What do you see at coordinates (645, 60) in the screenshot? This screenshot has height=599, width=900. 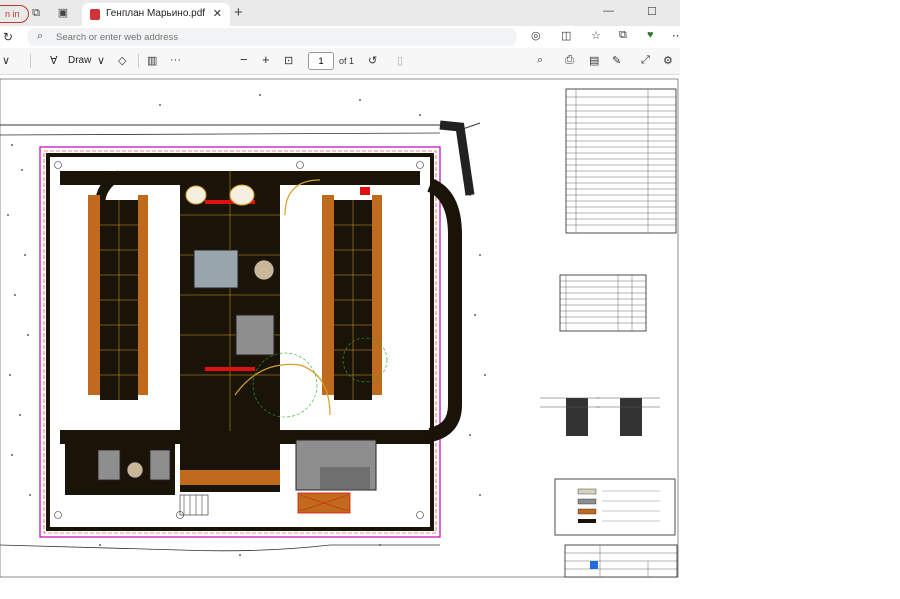 I see `fullscreen-icon: ⤢` at bounding box center [645, 60].